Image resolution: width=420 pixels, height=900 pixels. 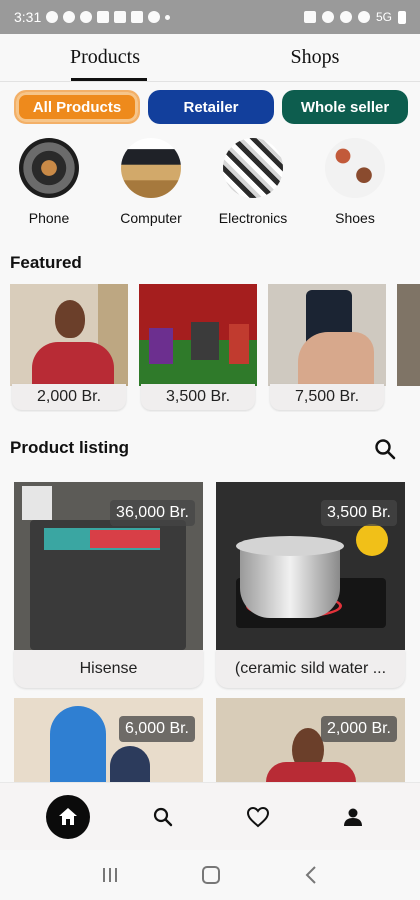 I want to click on network-label: 5G, so click(x=383, y=17).